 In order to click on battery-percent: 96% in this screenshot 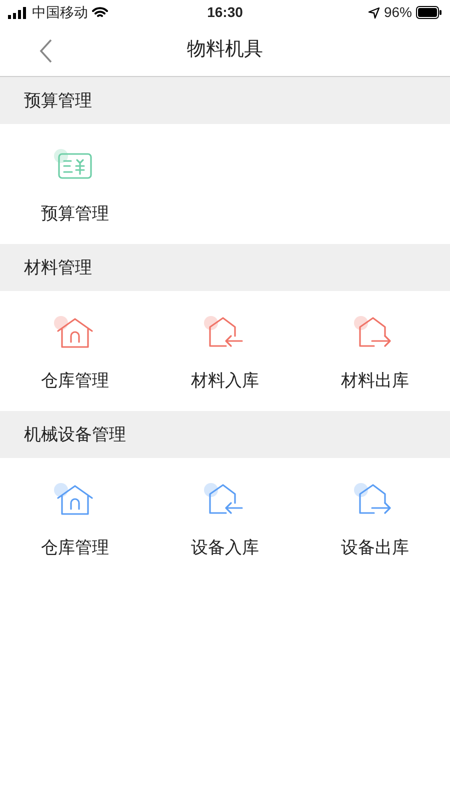, I will do `click(398, 12)`.